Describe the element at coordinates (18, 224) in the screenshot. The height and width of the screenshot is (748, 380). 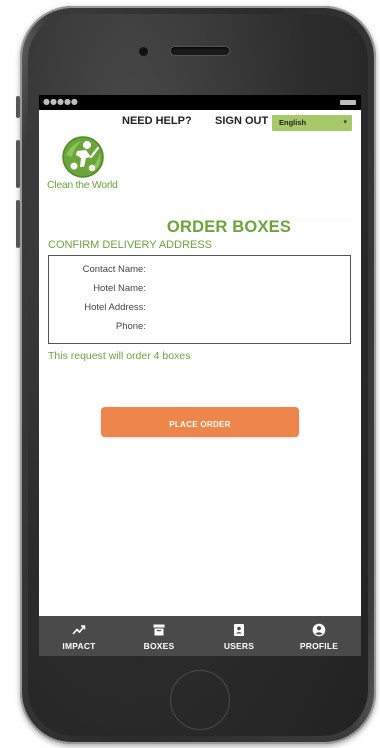
I see `volume-down-button` at that location.